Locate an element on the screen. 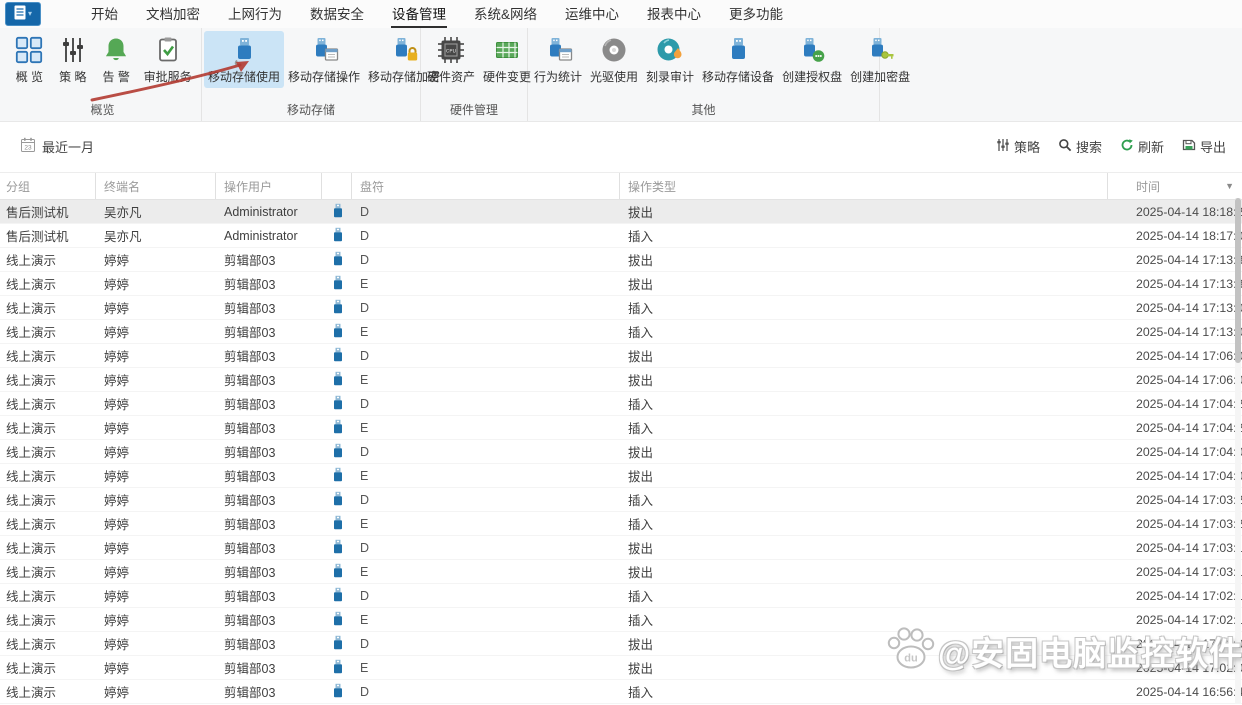 Image resolution: width=1242 pixels, height=705 pixels. ribbon-button-optical-disc: 光驱使用 is located at coordinates (614, 59).